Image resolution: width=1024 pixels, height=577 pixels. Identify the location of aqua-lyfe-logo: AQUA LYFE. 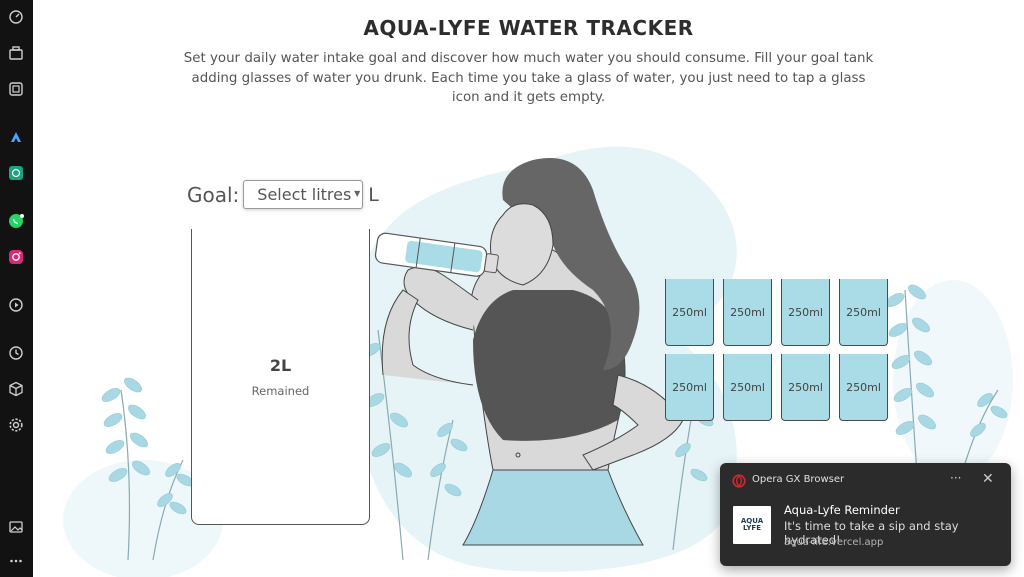
(752, 525).